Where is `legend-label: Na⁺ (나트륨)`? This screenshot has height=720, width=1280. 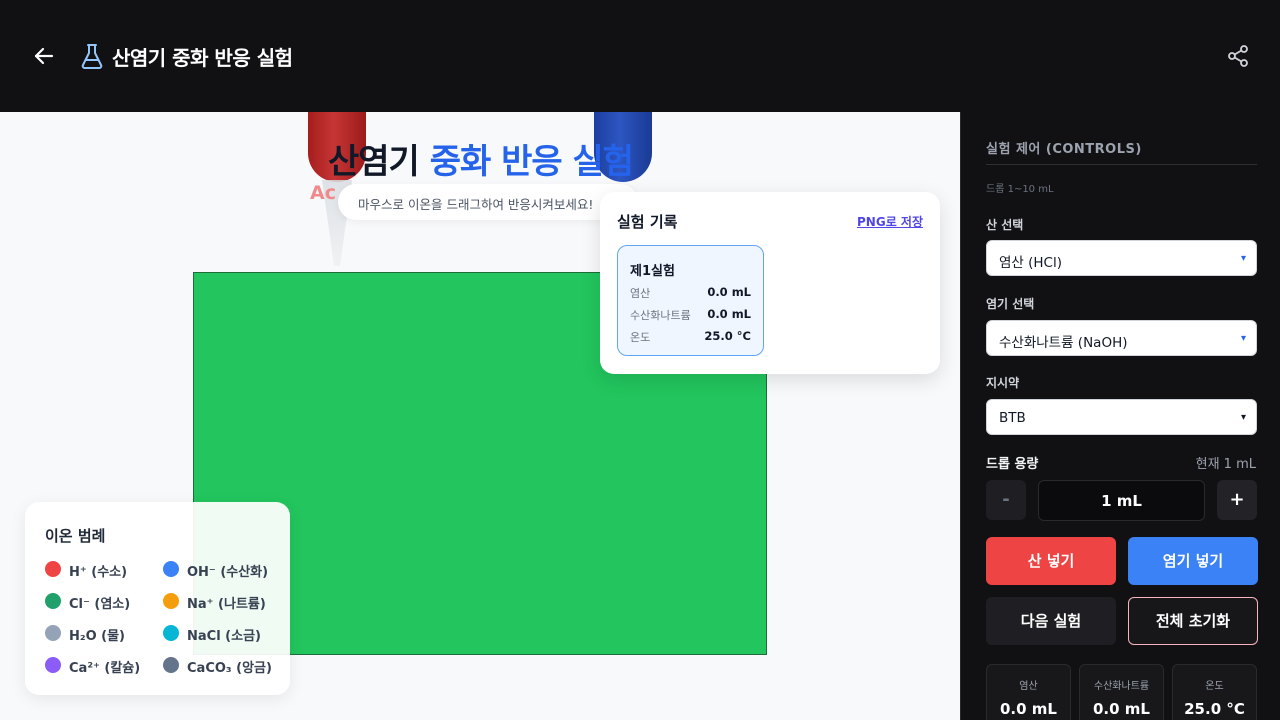
legend-label: Na⁺ (나트륨) is located at coordinates (226, 604).